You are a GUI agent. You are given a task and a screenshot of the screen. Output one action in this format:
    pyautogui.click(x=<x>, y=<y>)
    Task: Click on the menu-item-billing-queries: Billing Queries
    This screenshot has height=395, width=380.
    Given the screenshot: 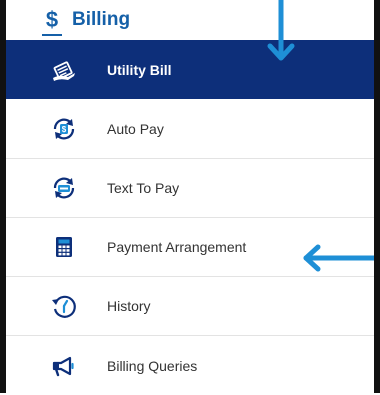 What is the action you would take?
    pyautogui.click(x=190, y=365)
    